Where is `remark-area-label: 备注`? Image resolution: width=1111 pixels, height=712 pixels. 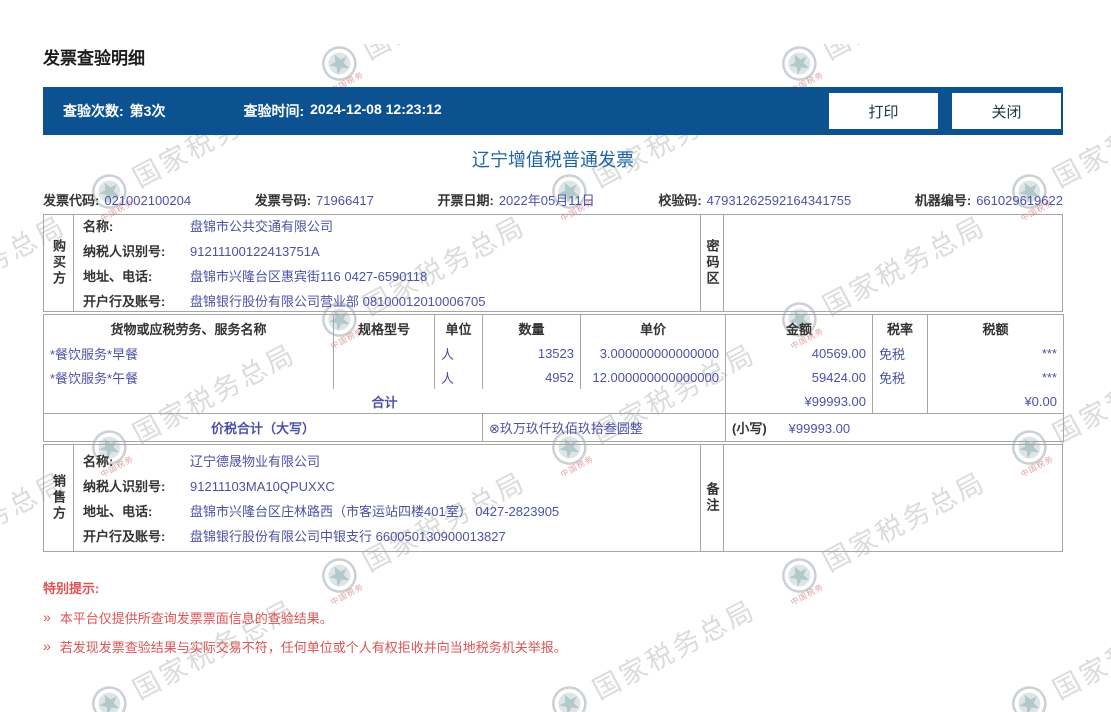
remark-area-label: 备注 is located at coordinates (712, 498).